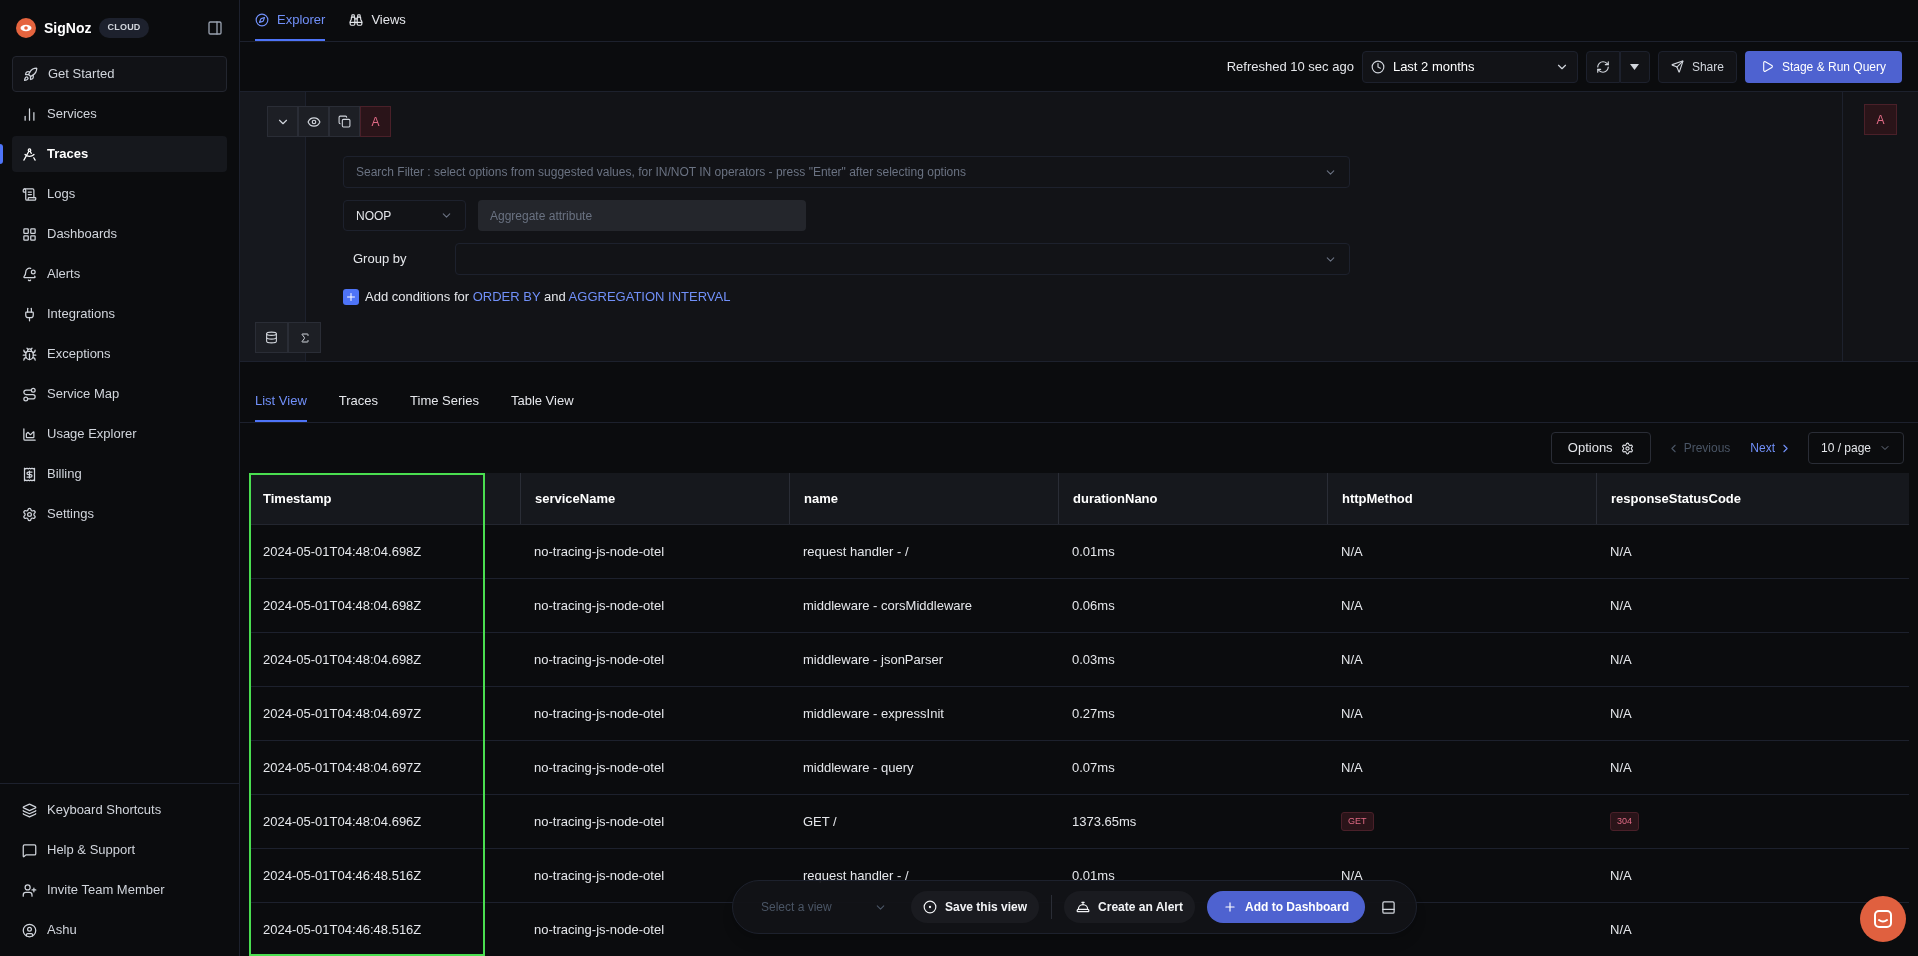 This screenshot has height=956, width=1918. I want to click on page-tab: Explorer, so click(290, 20).